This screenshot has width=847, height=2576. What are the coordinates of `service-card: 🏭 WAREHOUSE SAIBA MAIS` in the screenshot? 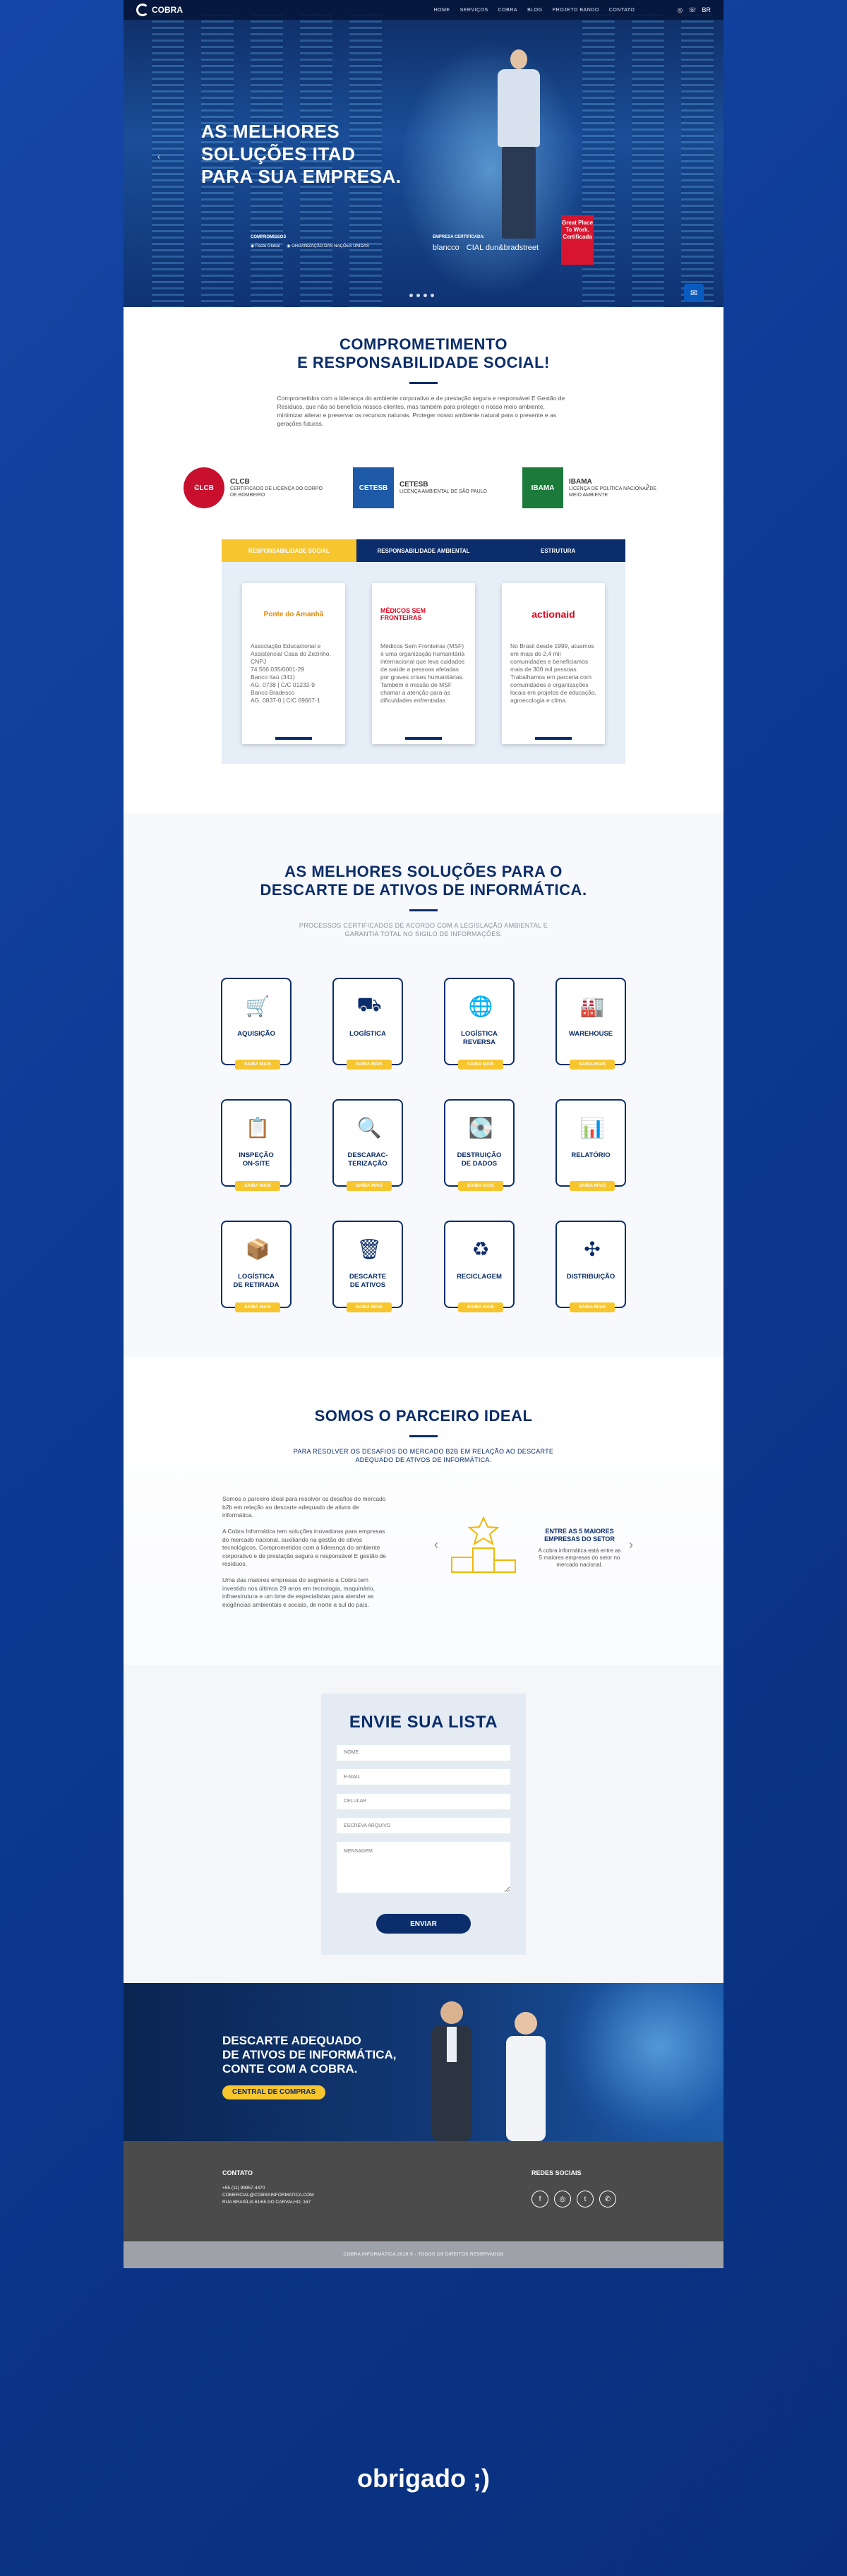 It's located at (590, 1024).